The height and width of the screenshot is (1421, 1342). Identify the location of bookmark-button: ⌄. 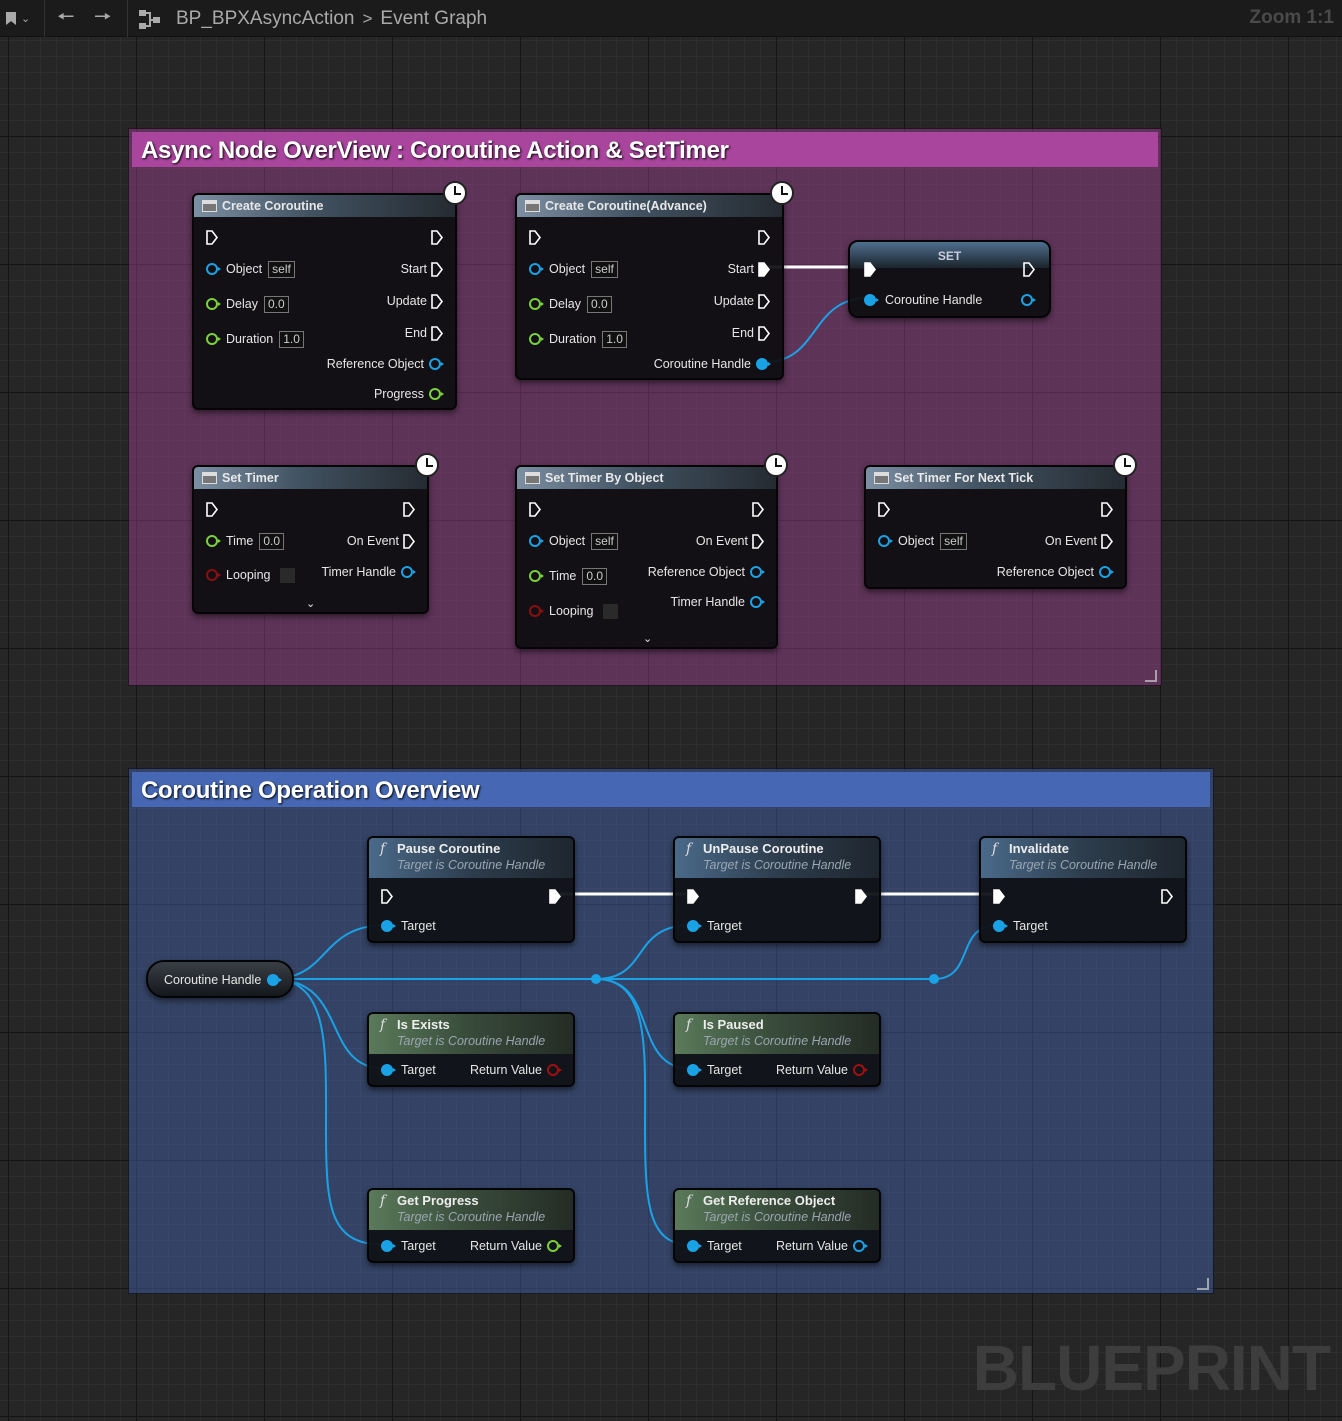
(18, 18).